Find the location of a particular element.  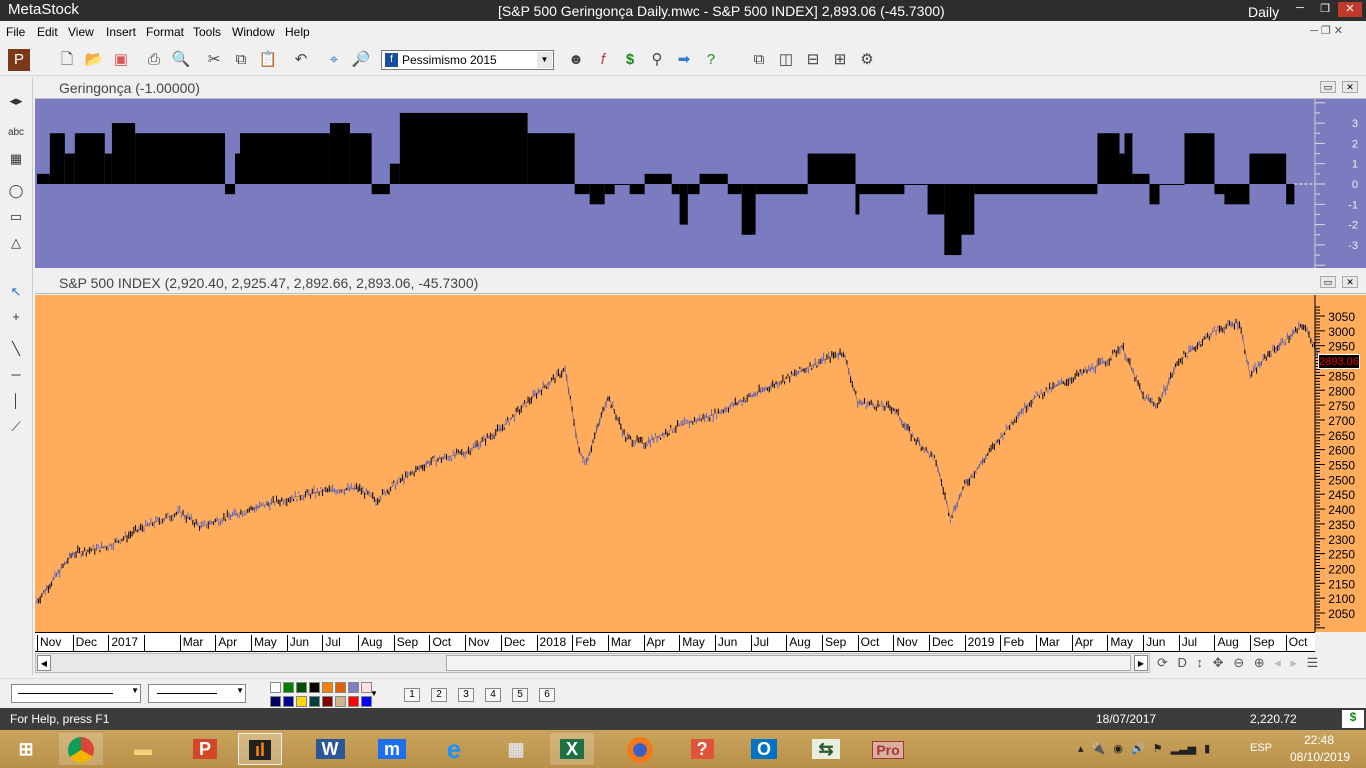

grid-tool-icon: ▦ is located at coordinates (16, 159).